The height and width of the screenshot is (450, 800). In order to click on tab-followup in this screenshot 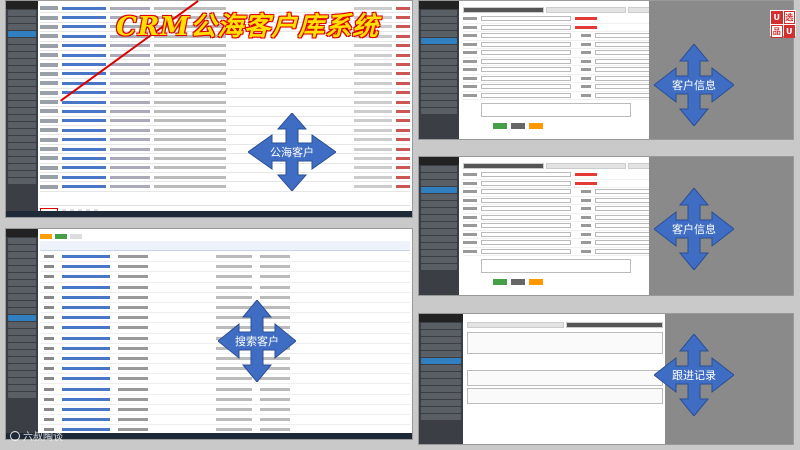, I will do `click(614, 325)`.